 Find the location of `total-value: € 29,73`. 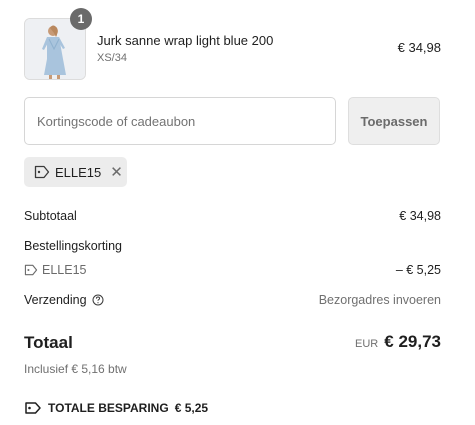

total-value: € 29,73 is located at coordinates (412, 341).